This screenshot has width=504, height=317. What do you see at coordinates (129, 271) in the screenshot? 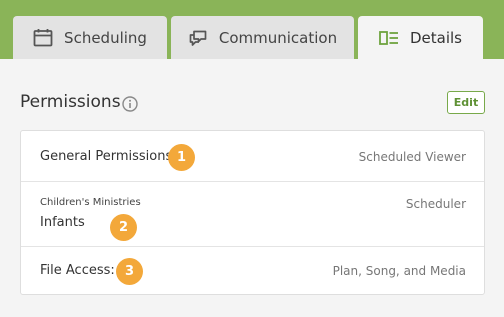
I see `callout-badge: 3` at bounding box center [129, 271].